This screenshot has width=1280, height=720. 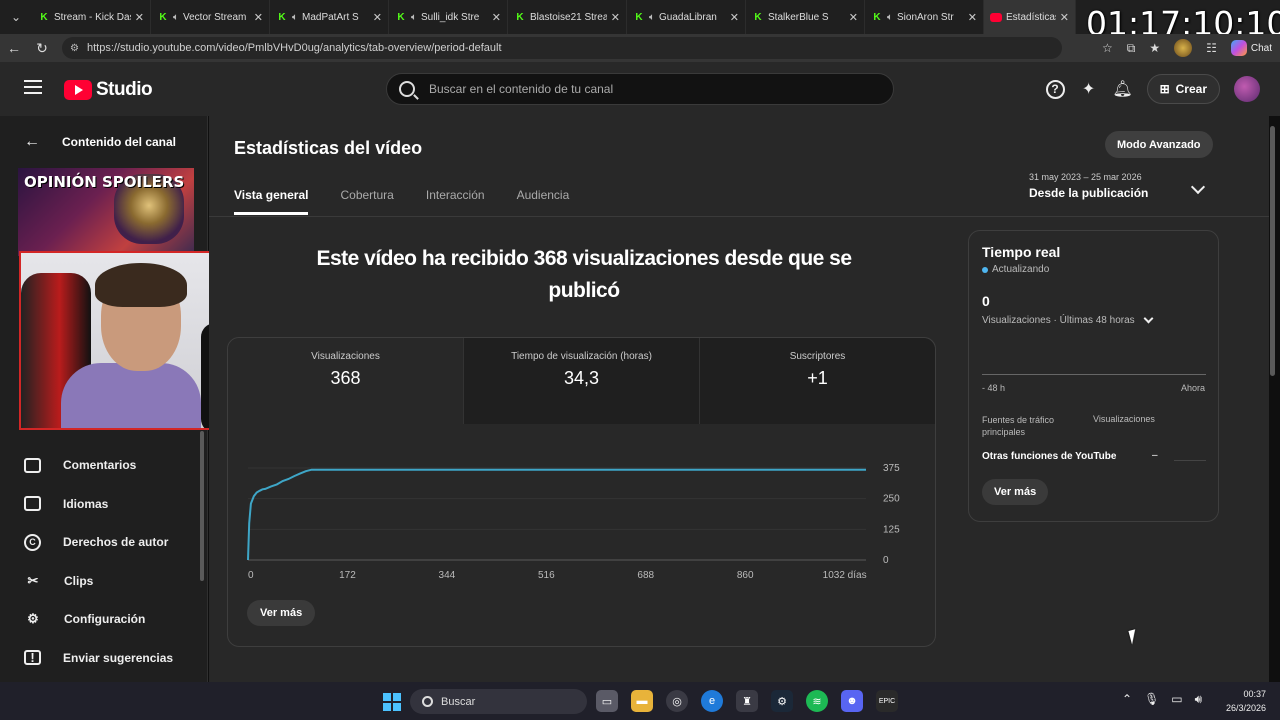 I want to click on copilot-chat-button: Chat, so click(x=1251, y=48).